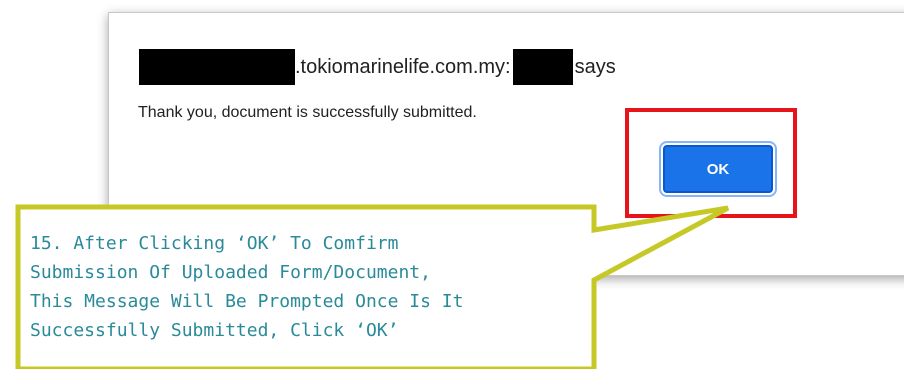 Image resolution: width=904 pixels, height=369 pixels. I want to click on callout-line: Successfully Submitted, Click ‘OK’, so click(214, 330).